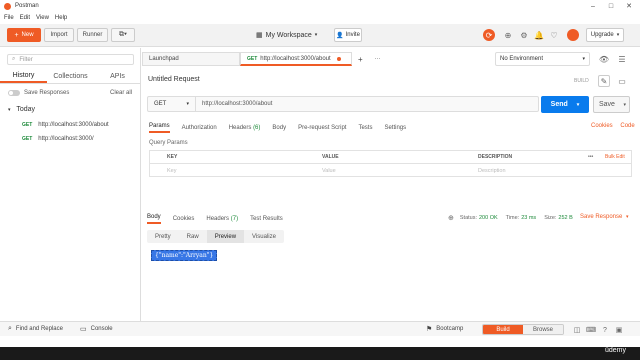 This screenshot has width=640, height=360. Describe the element at coordinates (117, 76) in the screenshot. I see `tab-apis: APIs` at that location.